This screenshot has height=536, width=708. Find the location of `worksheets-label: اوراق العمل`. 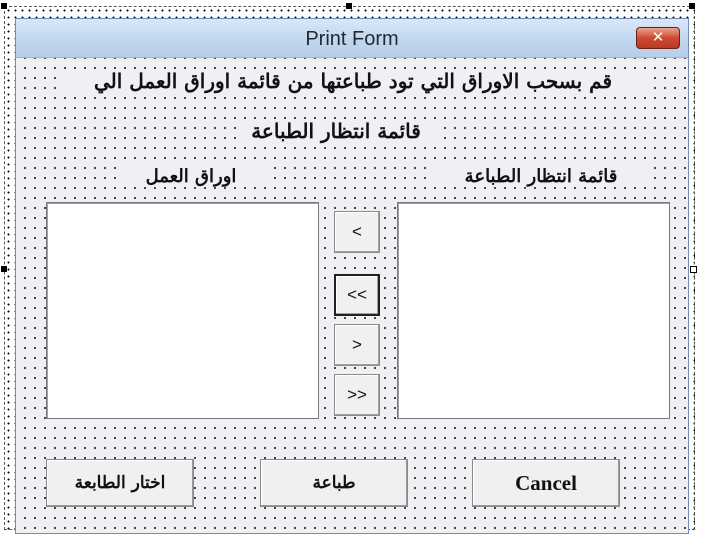

worksheets-label: اوراق العمل is located at coordinates (191, 176).